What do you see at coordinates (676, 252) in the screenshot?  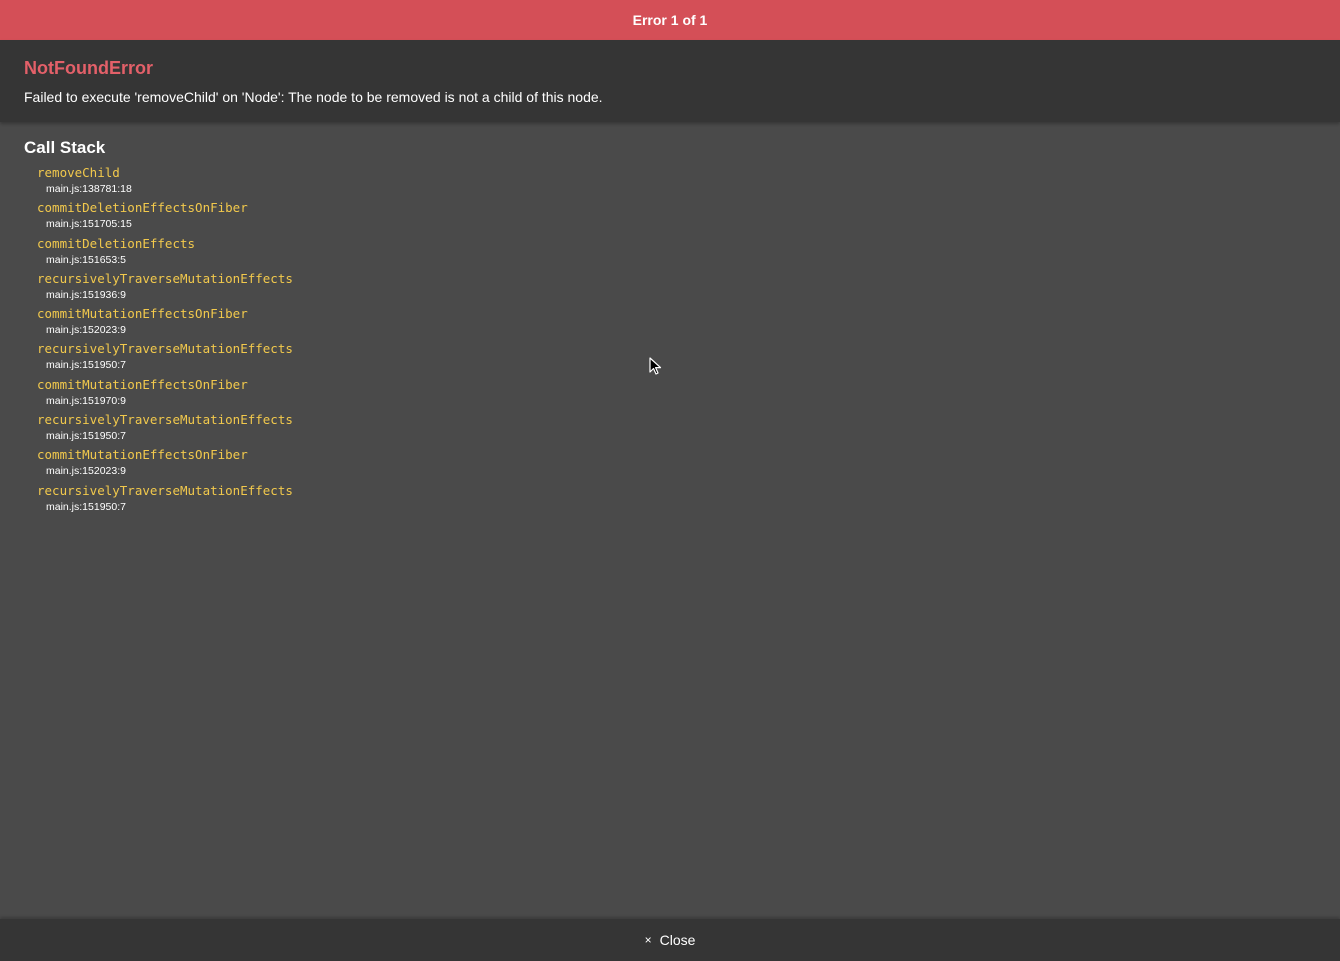 I see `stack-frame: commitDeletionEffects main.js:151653:5` at bounding box center [676, 252].